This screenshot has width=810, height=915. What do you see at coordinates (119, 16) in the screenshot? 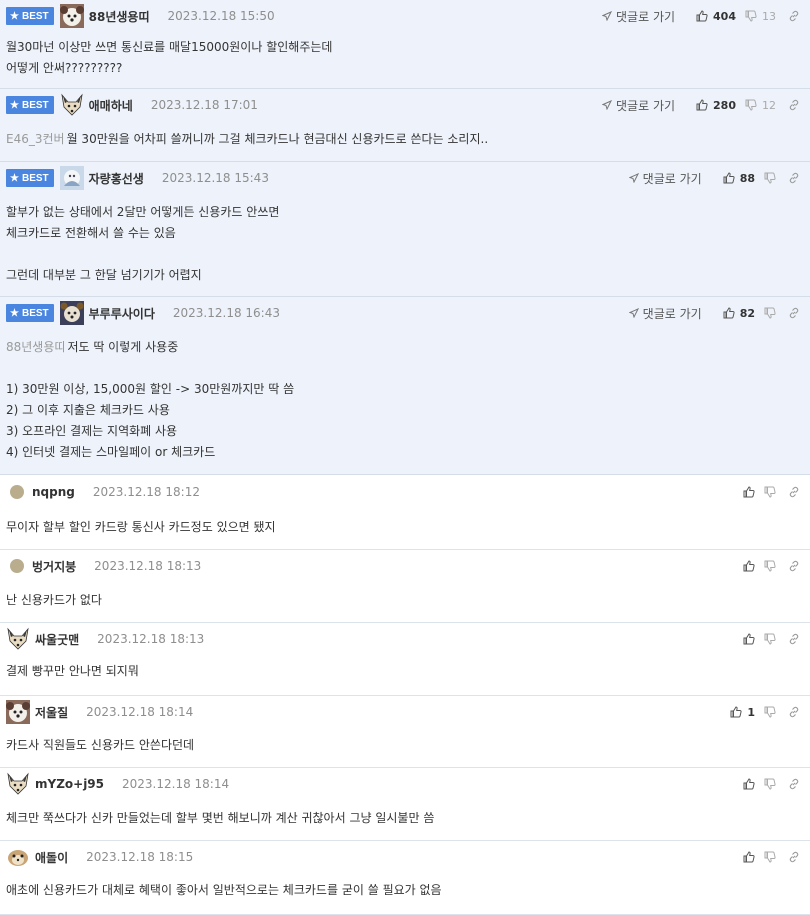
I see `nickname: 88년생용띠` at bounding box center [119, 16].